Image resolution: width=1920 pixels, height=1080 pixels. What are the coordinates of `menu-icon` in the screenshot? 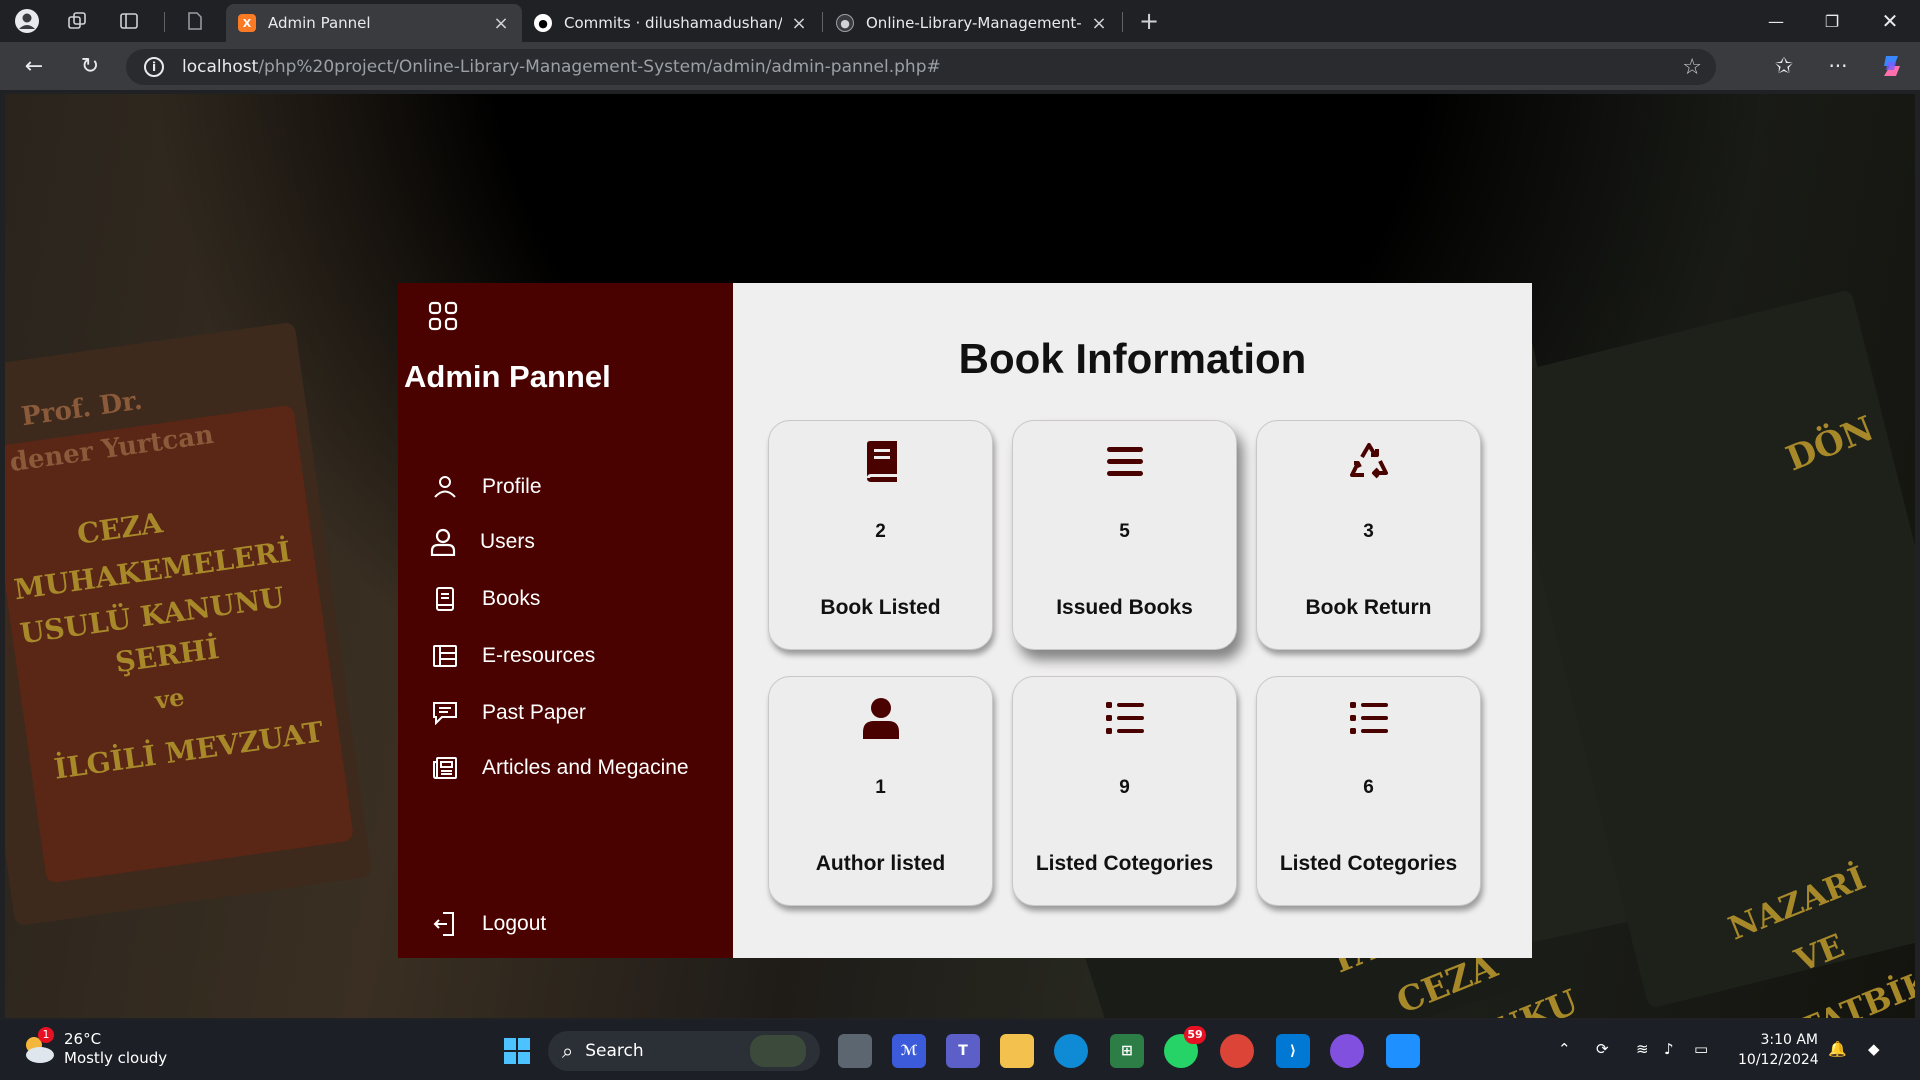 It's located at (1124, 462).